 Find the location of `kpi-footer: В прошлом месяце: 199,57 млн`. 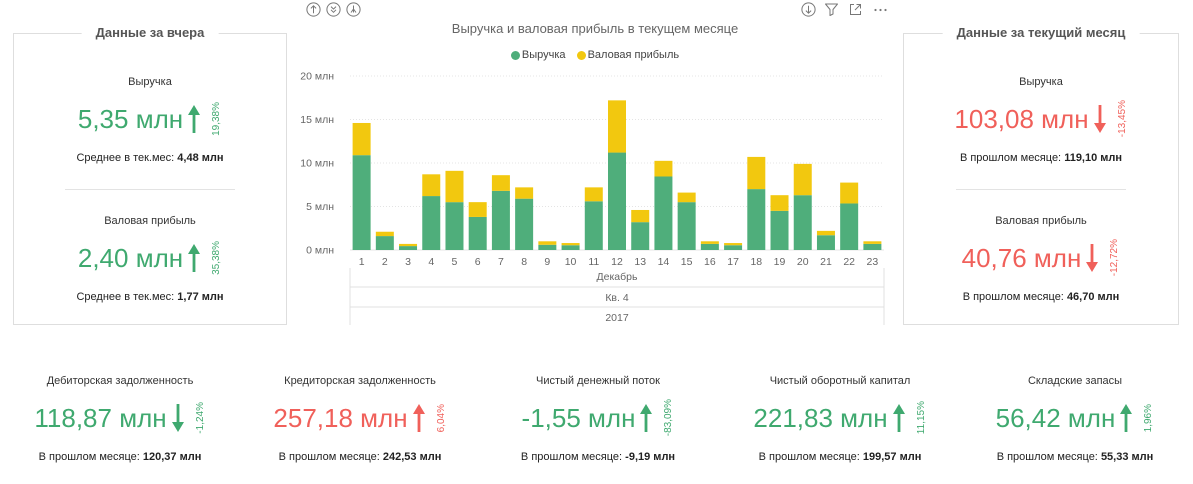

kpi-footer: В прошлом месяце: 199,57 млн is located at coordinates (840, 457).